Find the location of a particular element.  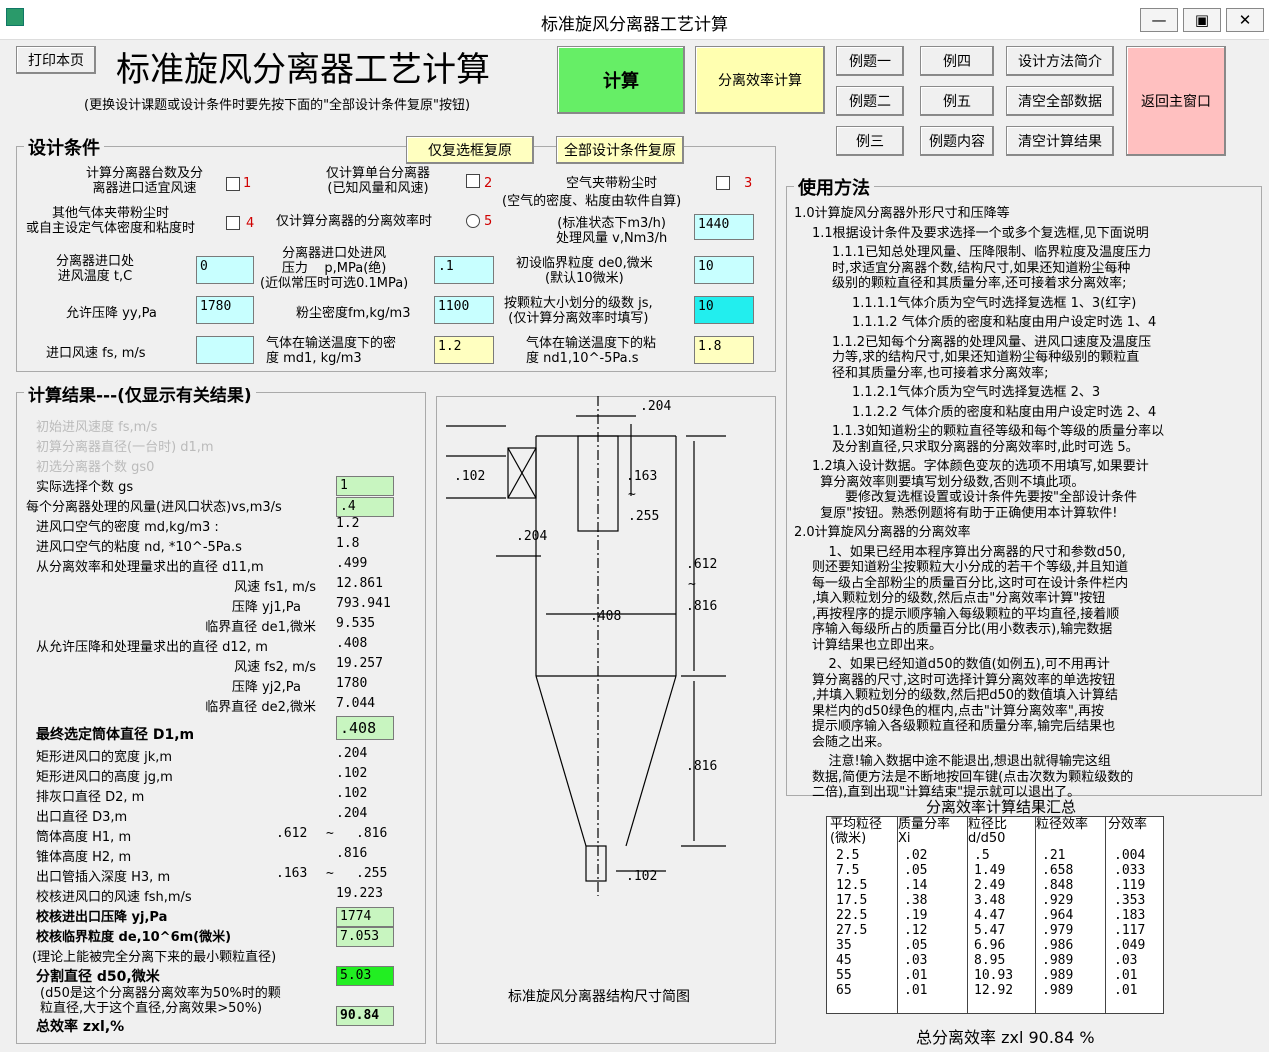

flow-input: 1440 is located at coordinates (724, 227).